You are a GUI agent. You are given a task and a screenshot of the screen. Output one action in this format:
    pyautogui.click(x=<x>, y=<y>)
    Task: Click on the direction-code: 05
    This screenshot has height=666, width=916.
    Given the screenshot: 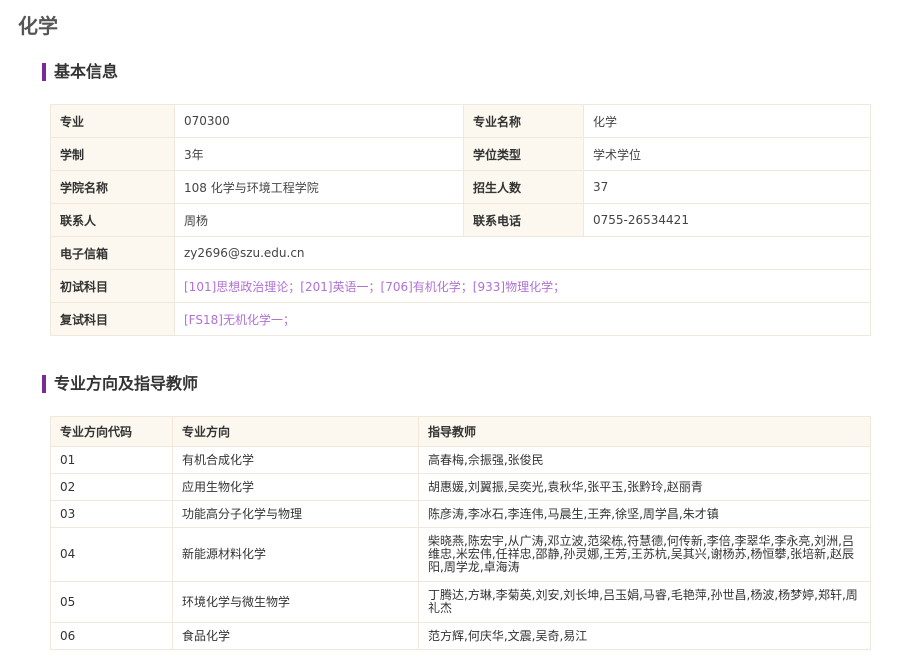 What is the action you would take?
    pyautogui.click(x=111, y=602)
    